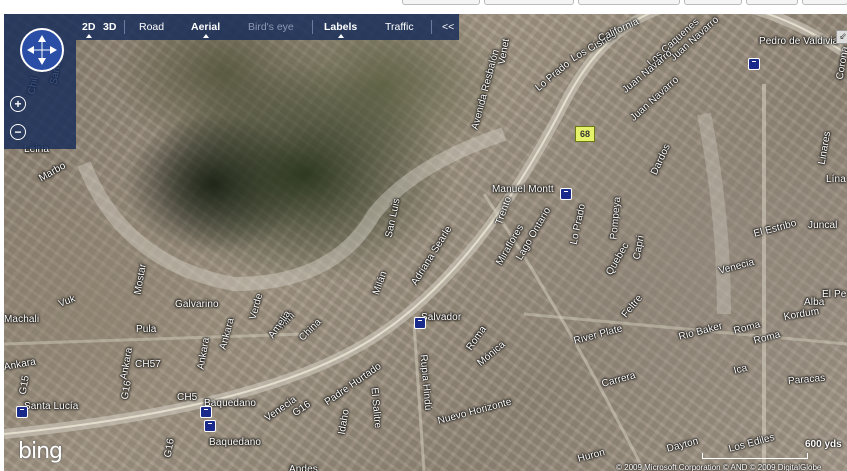 Image resolution: width=847 pixels, height=471 pixels. Describe the element at coordinates (340, 29) in the screenshot. I see `labels-toggle-button: Labels` at that location.